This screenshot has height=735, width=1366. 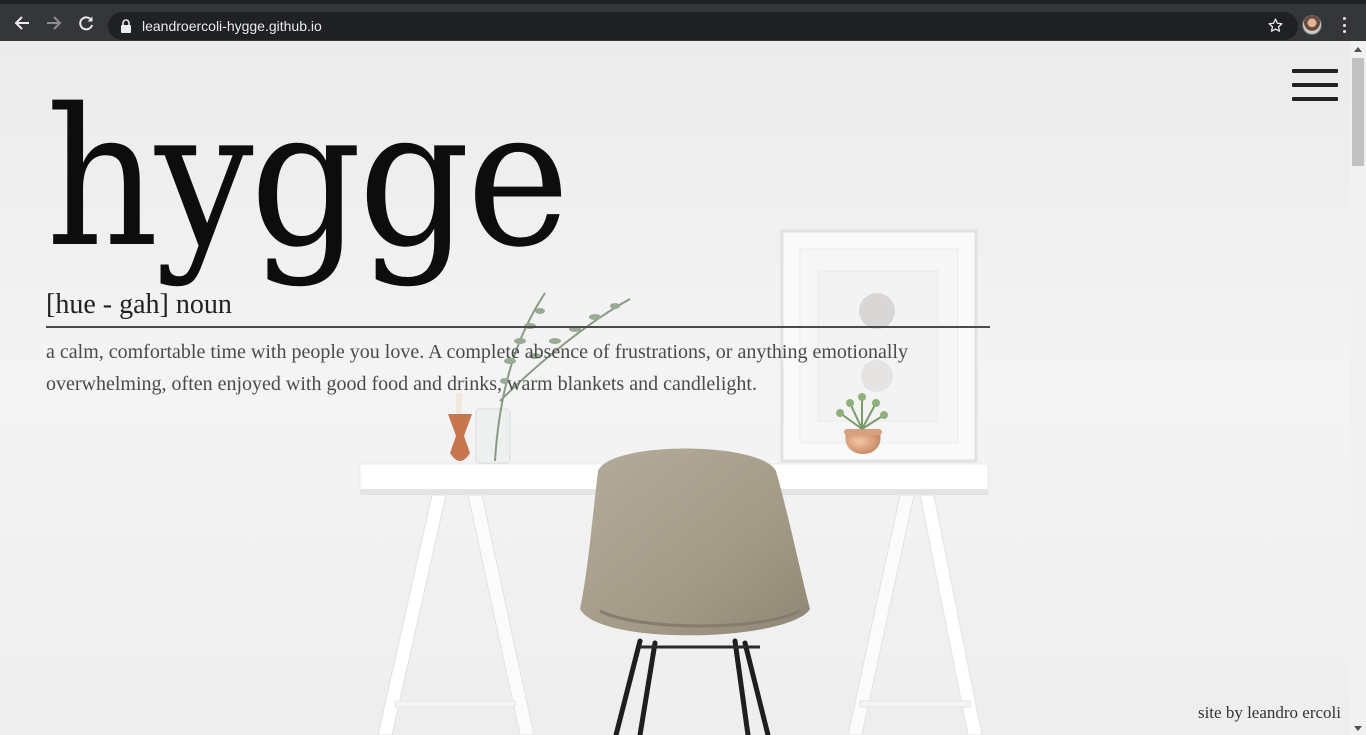 What do you see at coordinates (1358, 49) in the screenshot?
I see `scroll-up-arrow-icon` at bounding box center [1358, 49].